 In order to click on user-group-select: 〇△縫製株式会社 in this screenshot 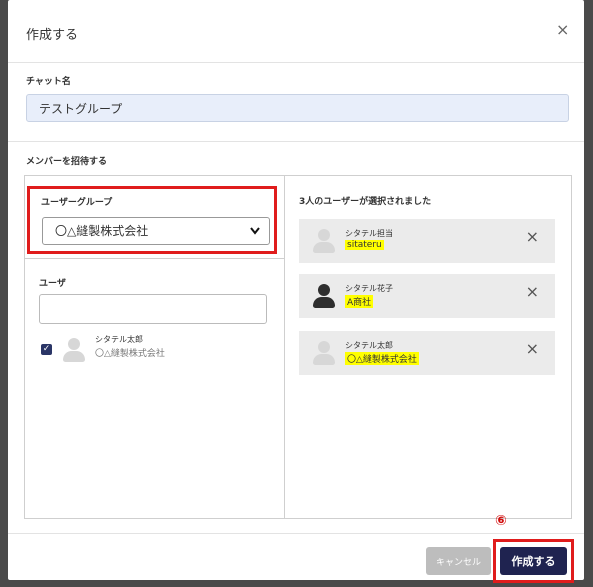, I will do `click(156, 231)`.